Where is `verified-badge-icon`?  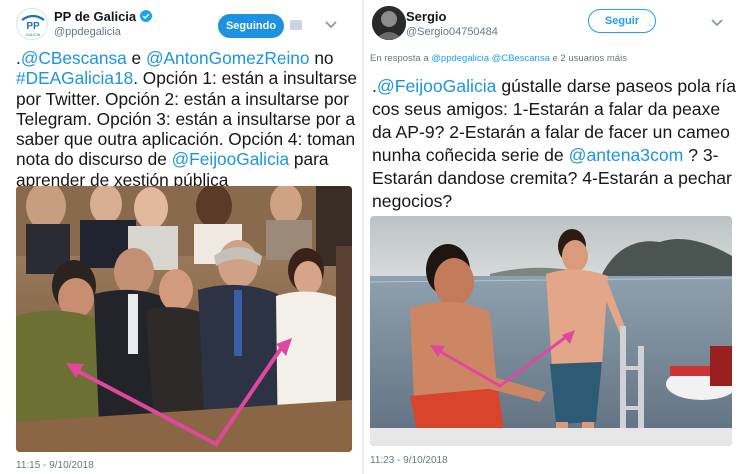 verified-badge-icon is located at coordinates (146, 16).